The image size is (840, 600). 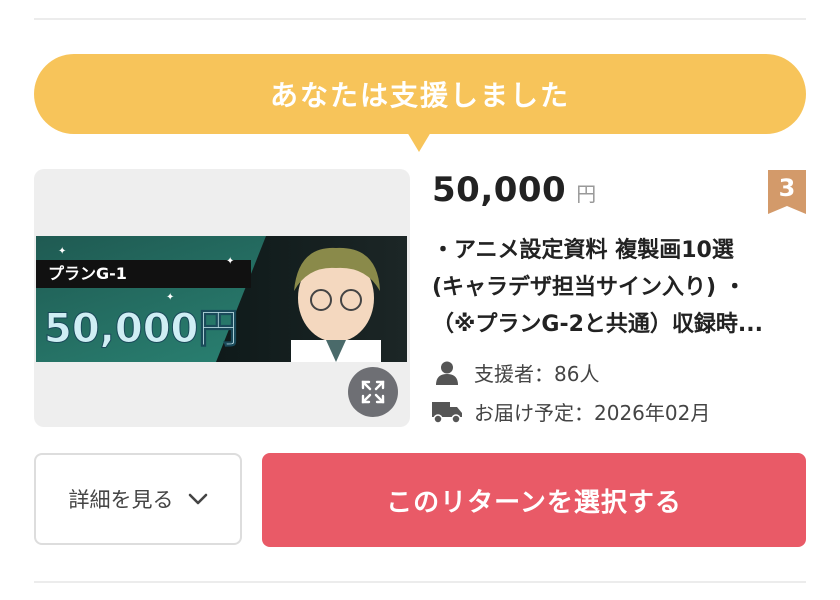 What do you see at coordinates (499, 190) in the screenshot?
I see `price-value: 50,000` at bounding box center [499, 190].